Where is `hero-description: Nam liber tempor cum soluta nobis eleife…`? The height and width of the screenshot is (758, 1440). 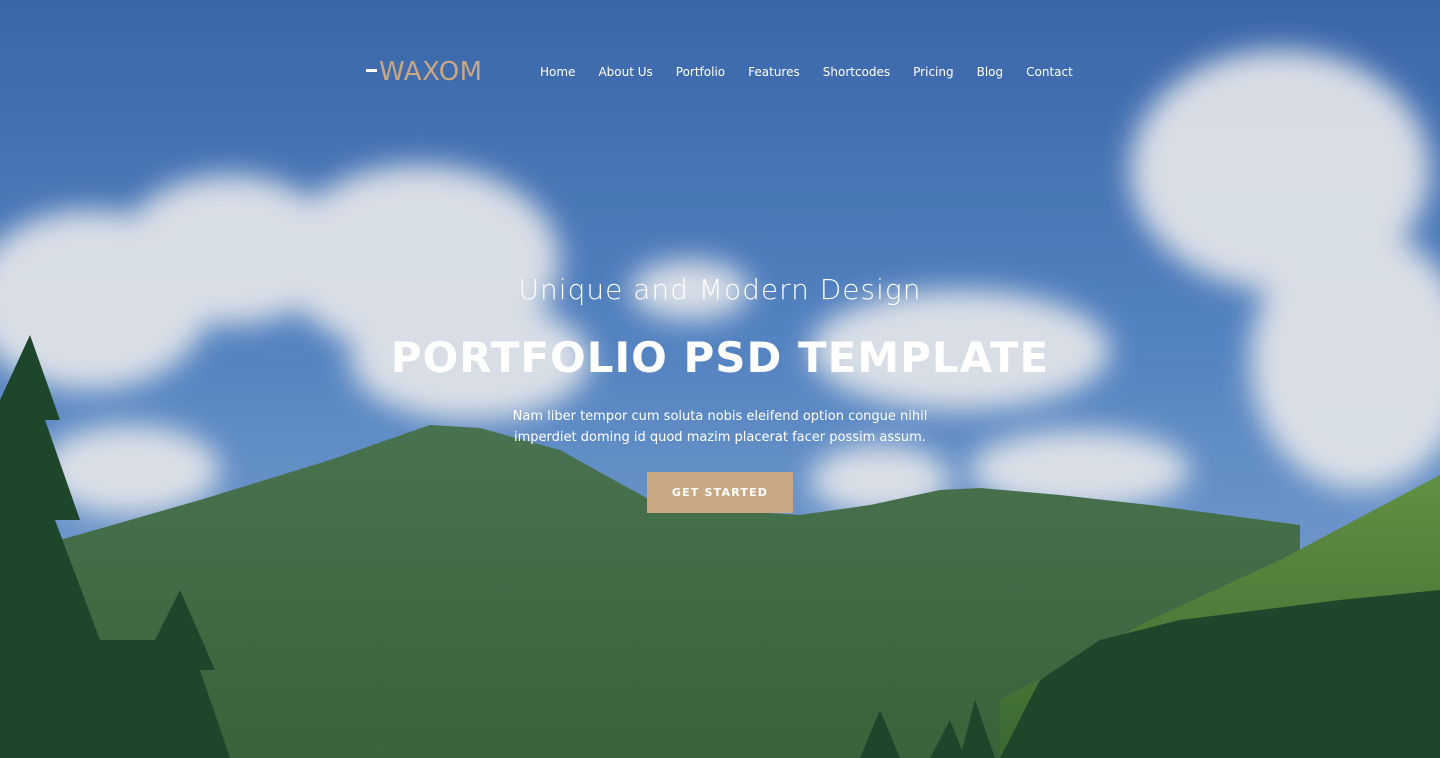
hero-description: Nam liber tempor cum soluta nobis eleife… is located at coordinates (720, 427).